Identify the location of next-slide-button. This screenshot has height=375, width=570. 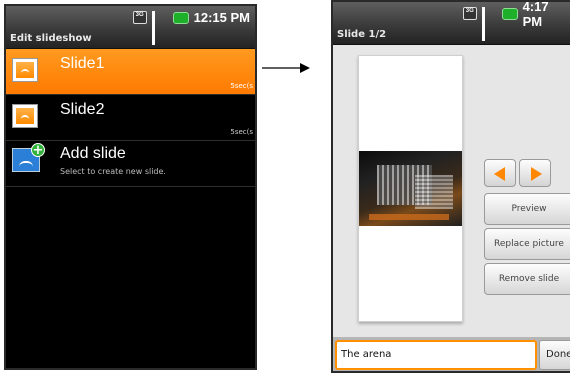
(535, 173).